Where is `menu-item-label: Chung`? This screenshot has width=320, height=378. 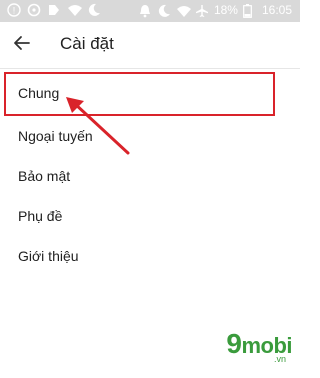 menu-item-label: Chung is located at coordinates (39, 93).